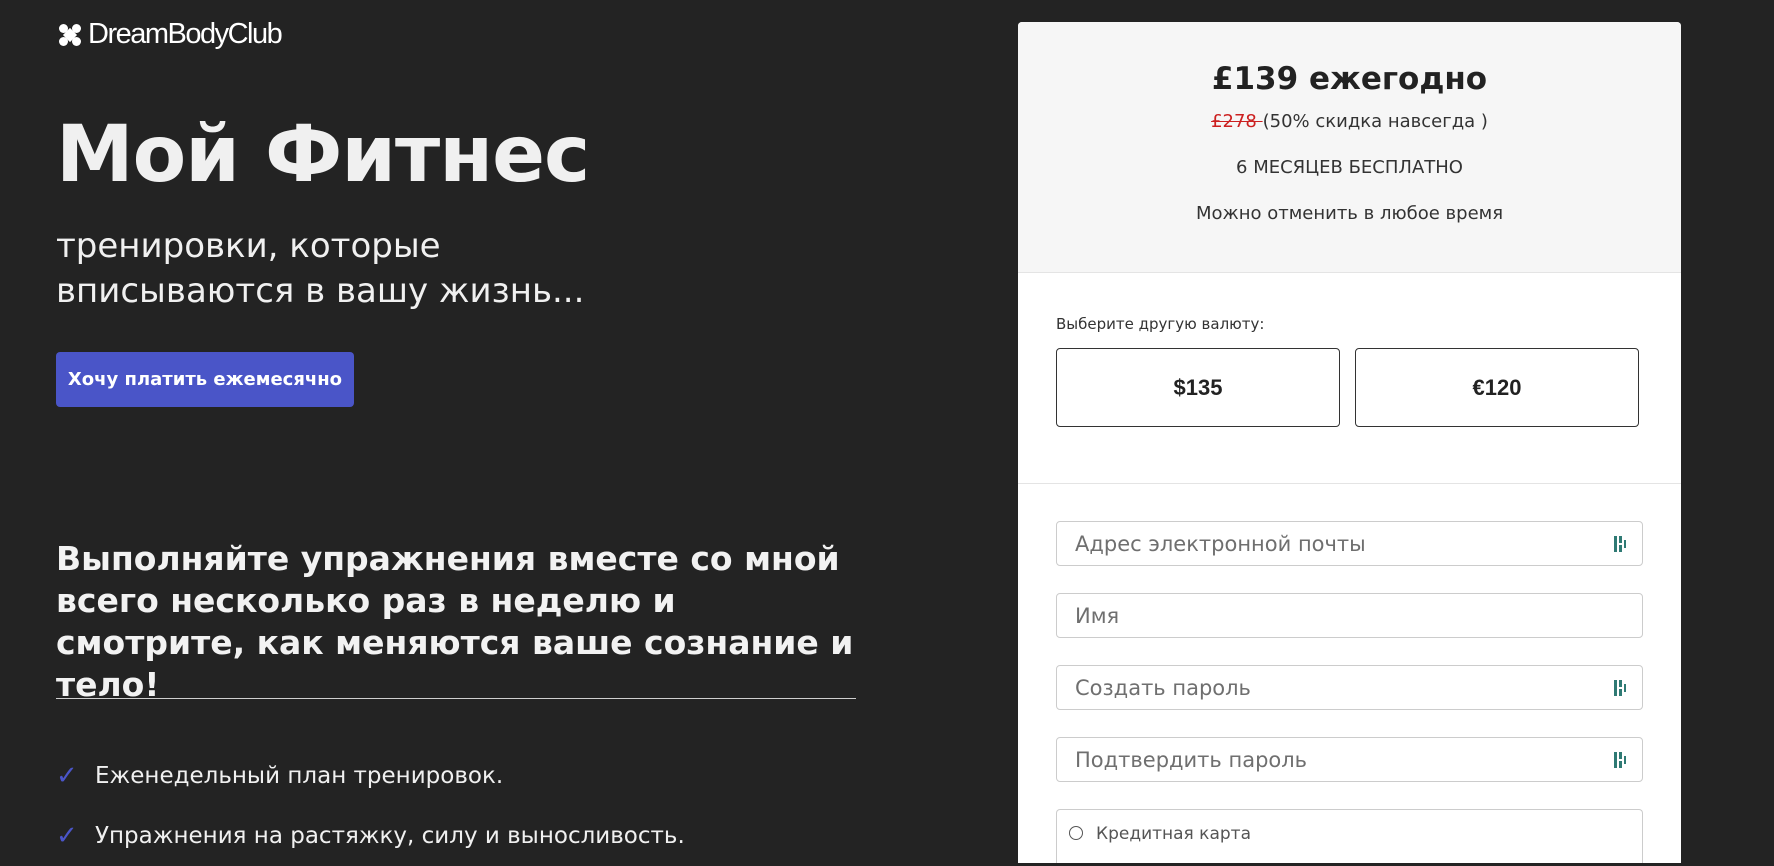  Describe the element at coordinates (1173, 834) in the screenshot. I see `credit-card-label: Кредитная карта` at that location.